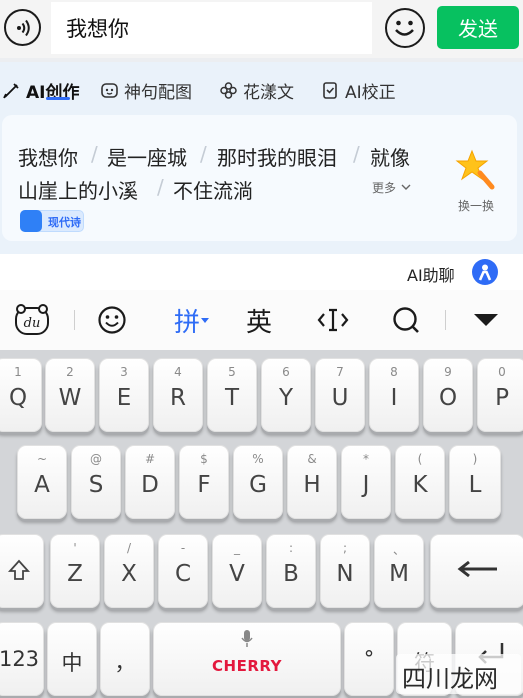 The height and width of the screenshot is (698, 523). Describe the element at coordinates (476, 571) in the screenshot. I see `backspace-key` at that location.